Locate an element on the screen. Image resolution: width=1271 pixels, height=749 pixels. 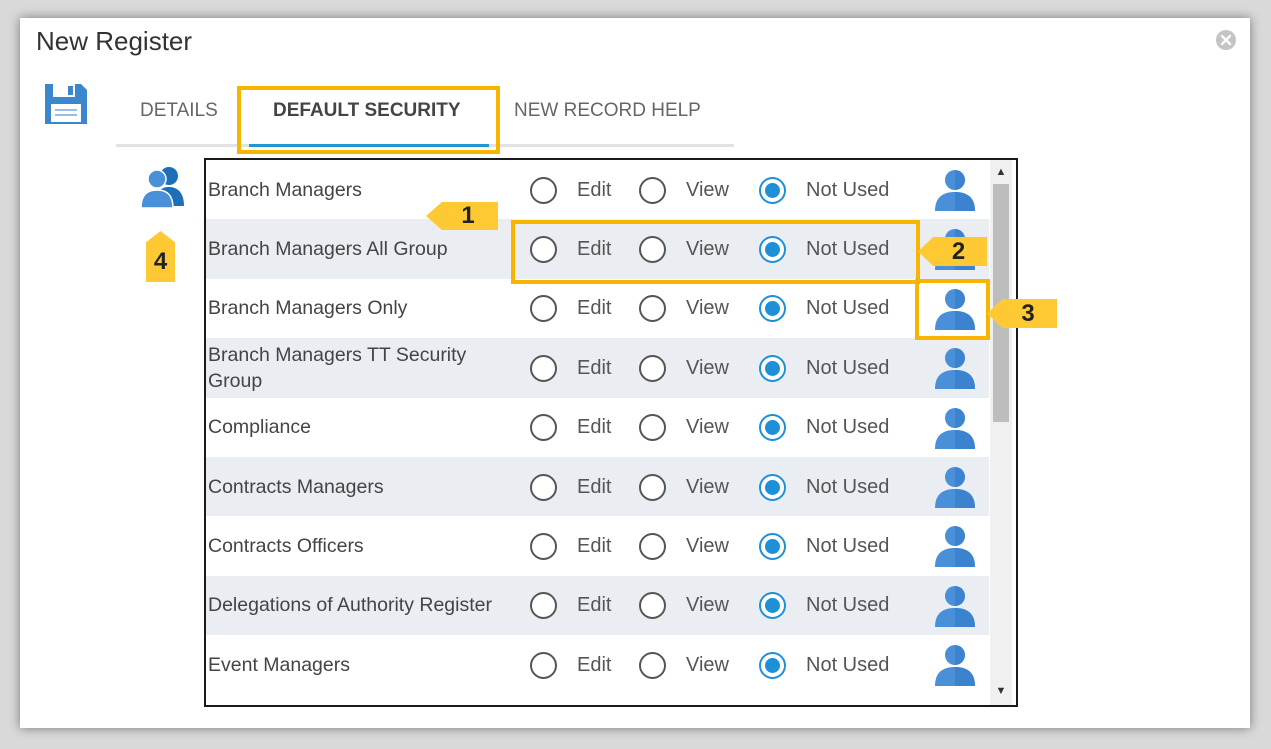
scroll-down-arrow-icon: ▼ is located at coordinates (1001, 691).